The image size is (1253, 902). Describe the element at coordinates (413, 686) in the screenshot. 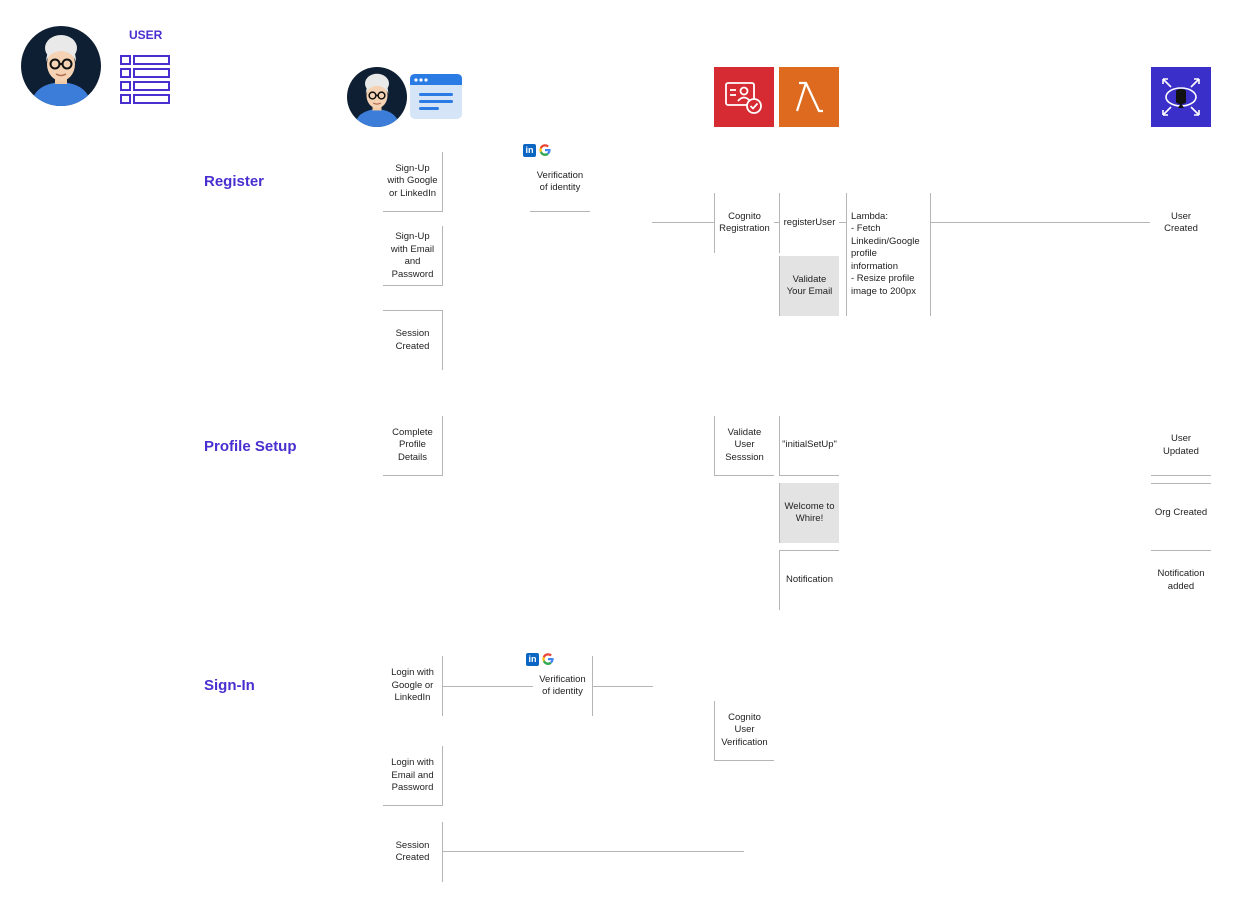

I see `login-social-box: Login with Google or LinkedIn` at that location.